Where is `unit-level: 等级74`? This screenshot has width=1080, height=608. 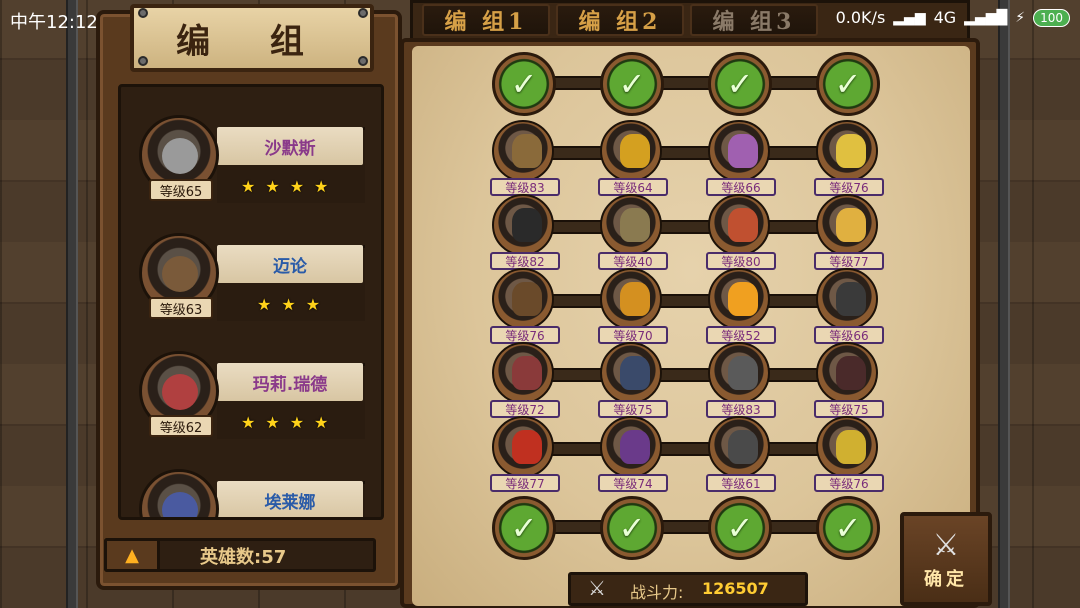
unit-level: 等级74 is located at coordinates (633, 483).